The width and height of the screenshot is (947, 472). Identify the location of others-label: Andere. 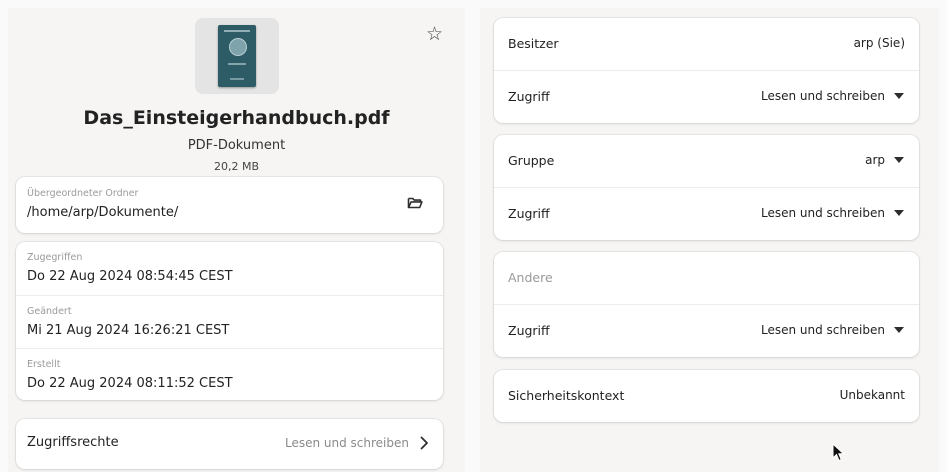
(530, 277).